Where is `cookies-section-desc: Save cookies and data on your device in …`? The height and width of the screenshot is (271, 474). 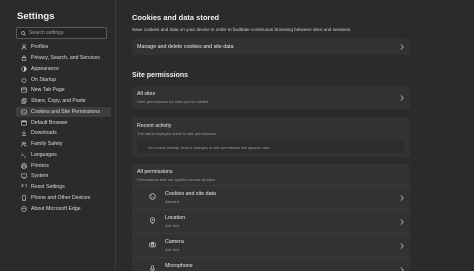
cookies-section-desc: Save cookies and data on your device in … is located at coordinates (241, 29).